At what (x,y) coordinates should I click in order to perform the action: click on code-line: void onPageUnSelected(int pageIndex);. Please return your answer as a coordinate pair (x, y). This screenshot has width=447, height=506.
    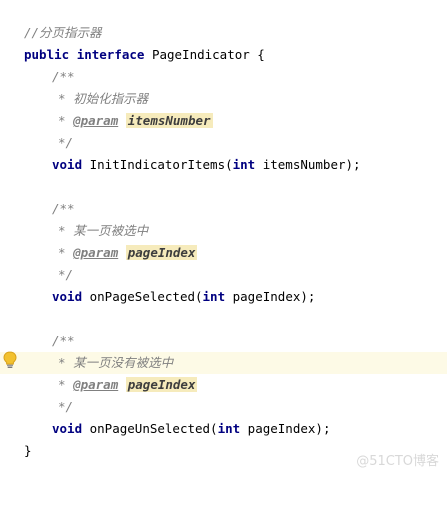
    Looking at the image, I should click on (223, 429).